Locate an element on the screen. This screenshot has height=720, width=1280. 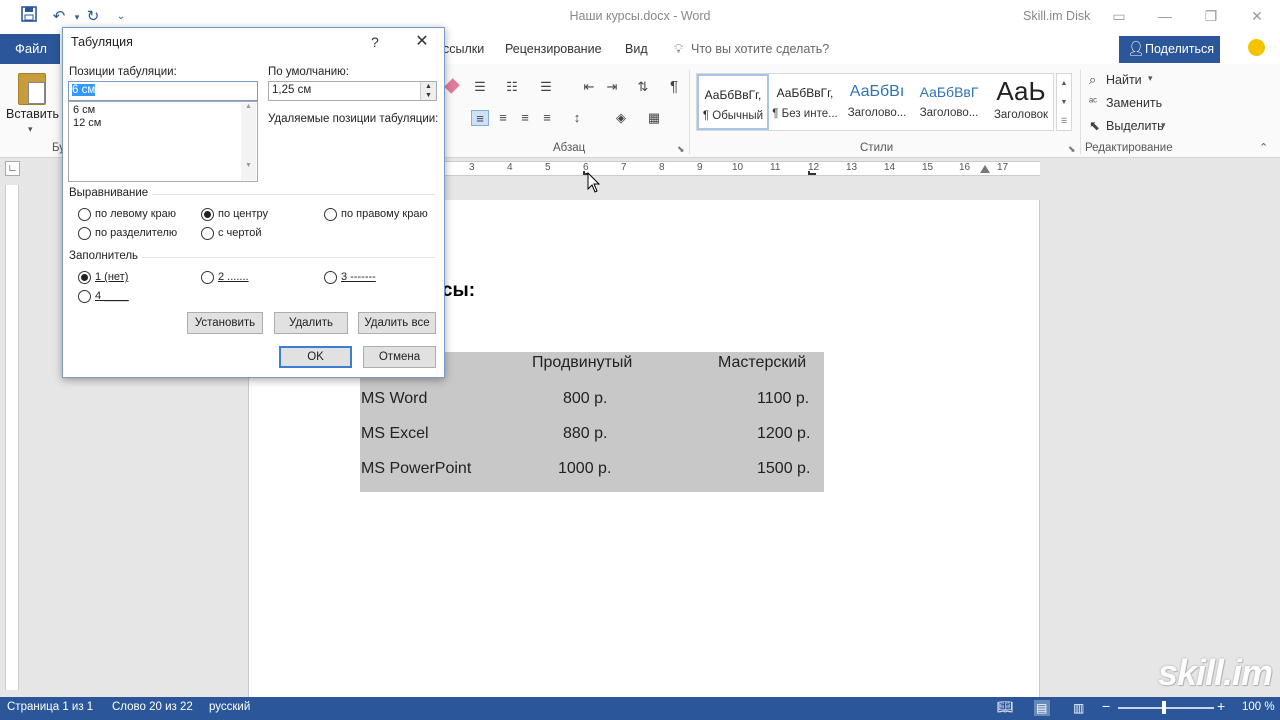
cancel-button: Отмена is located at coordinates (399, 357).